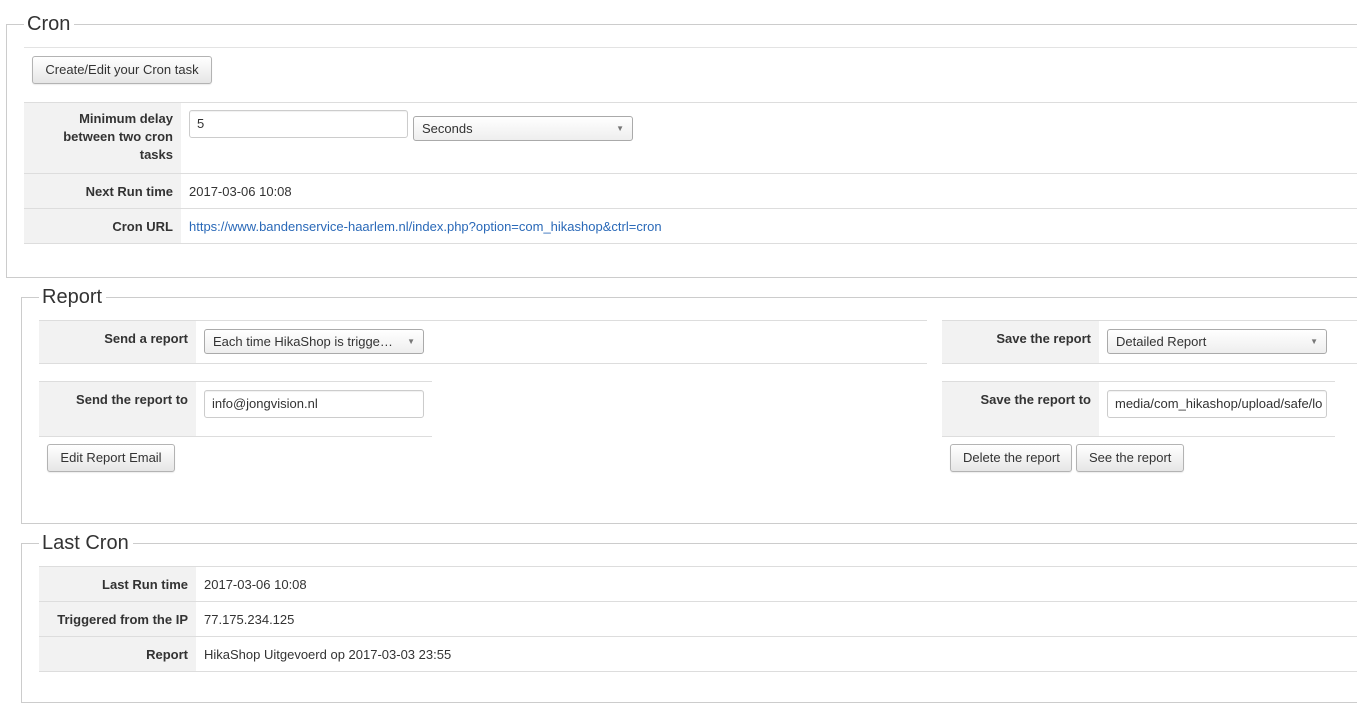 The height and width of the screenshot is (703, 1357). Describe the element at coordinates (1020, 409) in the screenshot. I see `save-to-label: Save the report to` at that location.